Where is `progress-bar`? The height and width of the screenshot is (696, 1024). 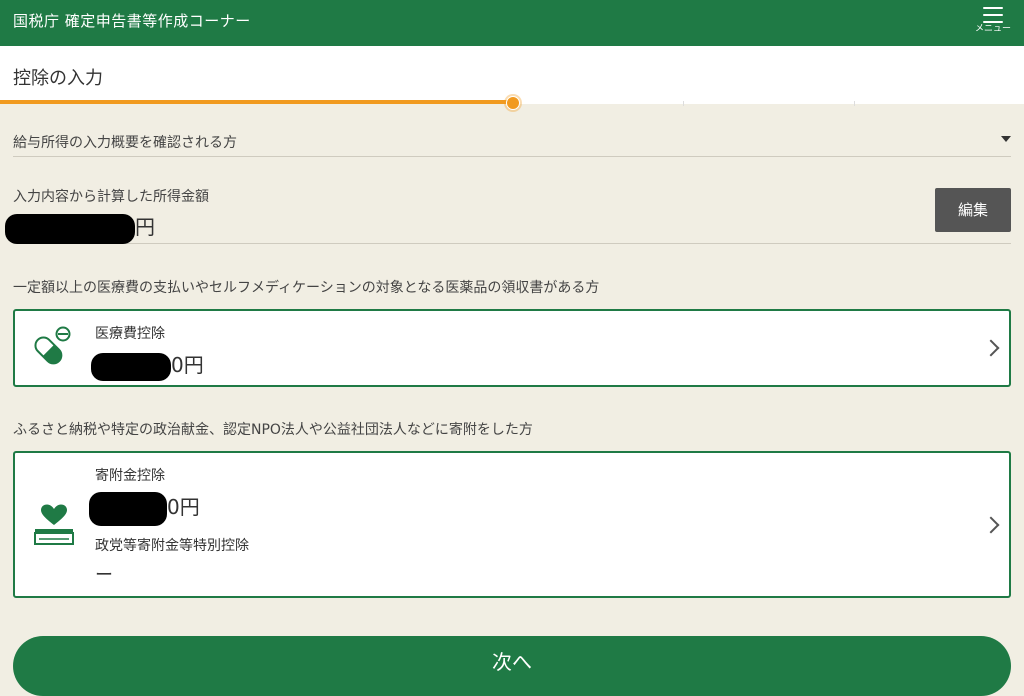 progress-bar is located at coordinates (512, 103).